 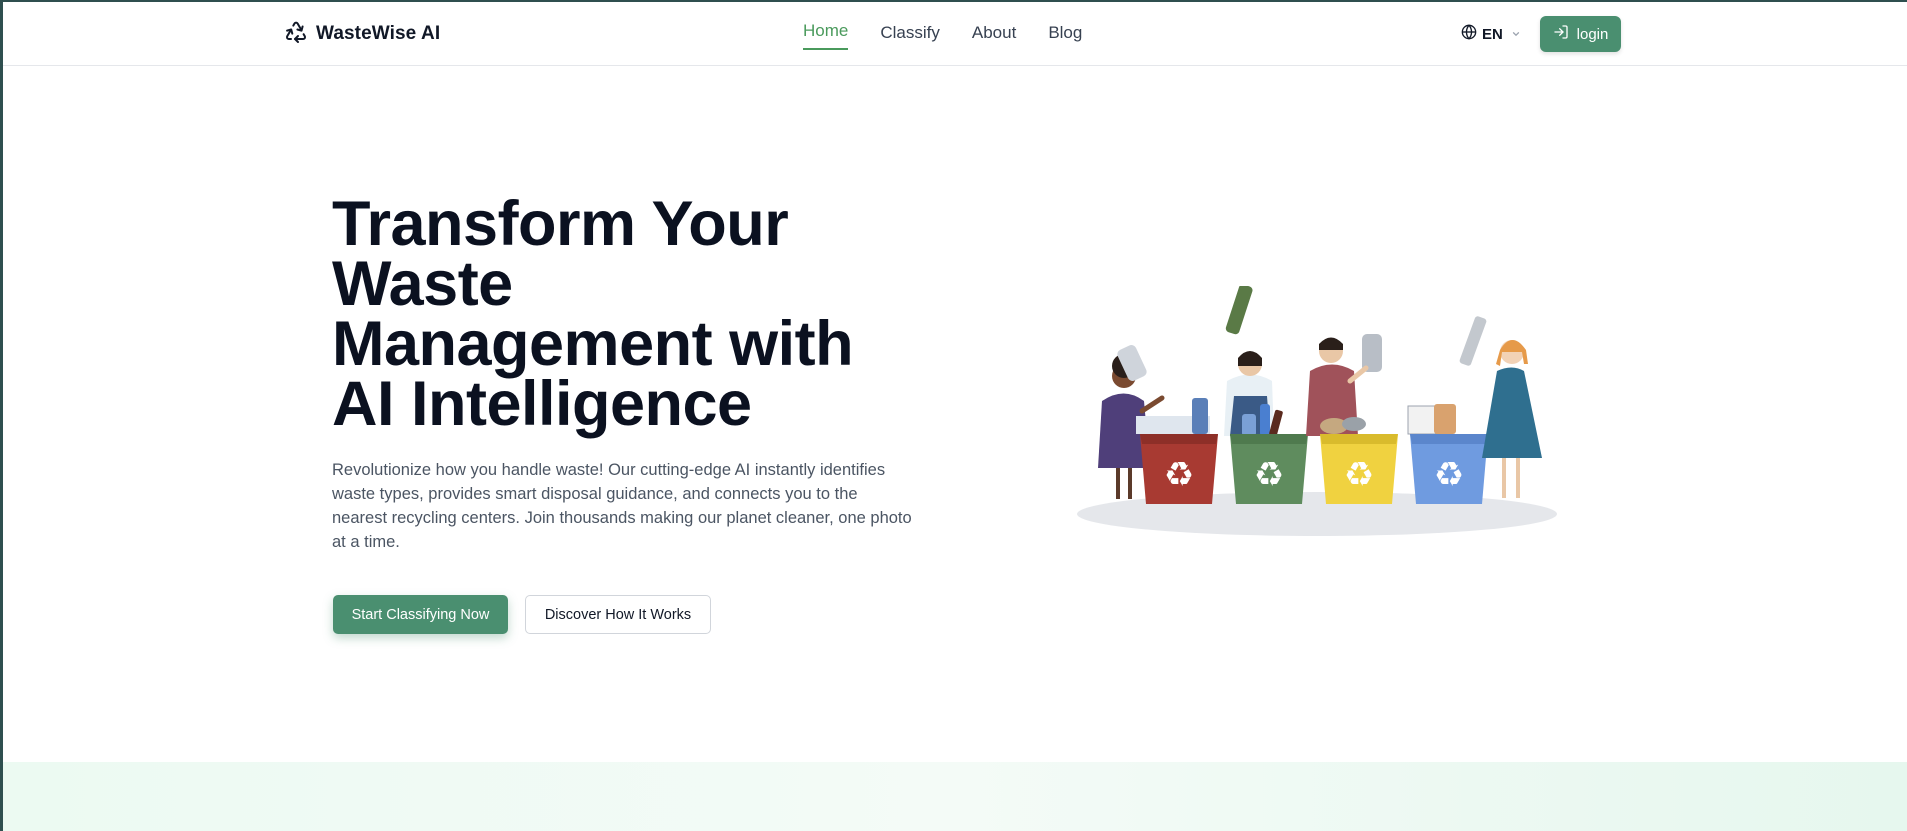 I want to click on next-section-band, so click(x=953, y=796).